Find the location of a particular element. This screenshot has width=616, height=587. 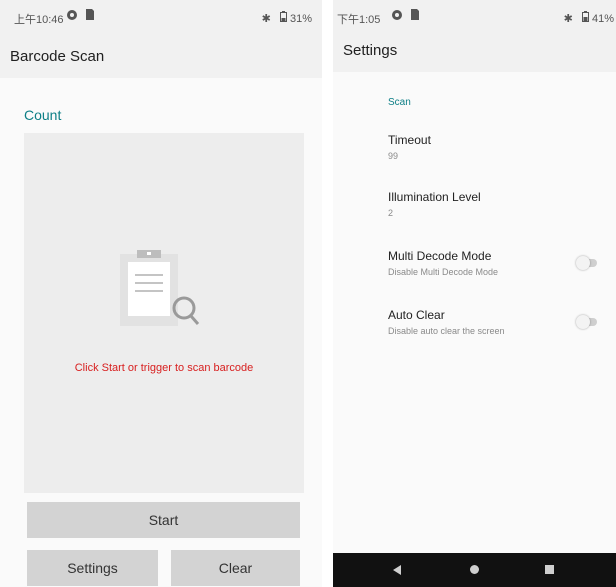

back-icon is located at coordinates (397, 570).